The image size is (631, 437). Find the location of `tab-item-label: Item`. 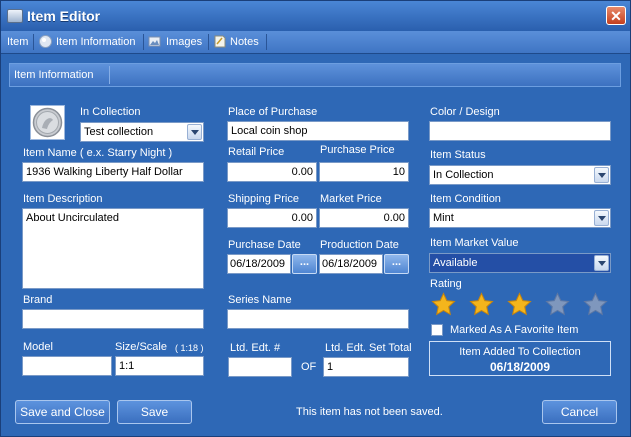

tab-item-label: Item is located at coordinates (18, 42).